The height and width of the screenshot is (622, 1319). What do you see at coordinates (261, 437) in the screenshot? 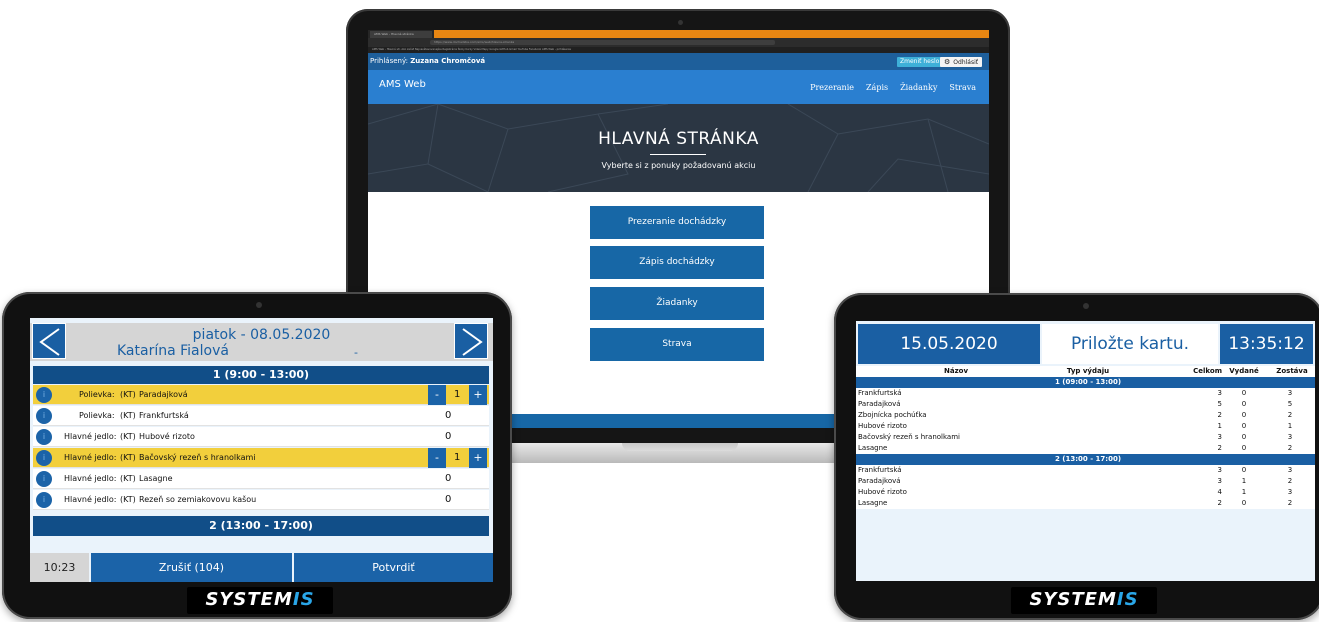
I see `meal-row: i Hlavné jedlo: (KT) Hubové rizoto 0` at bounding box center [261, 437].